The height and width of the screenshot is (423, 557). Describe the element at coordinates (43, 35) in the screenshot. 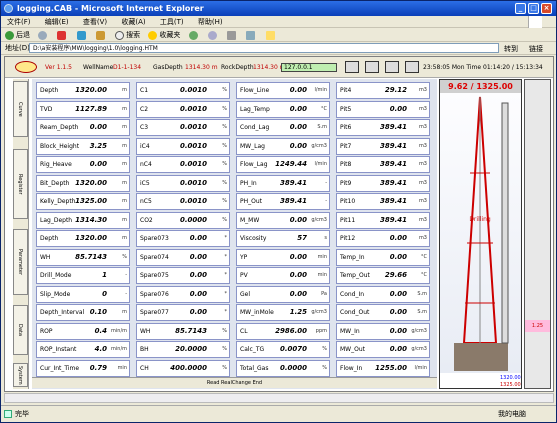

I see `forward-button` at that location.